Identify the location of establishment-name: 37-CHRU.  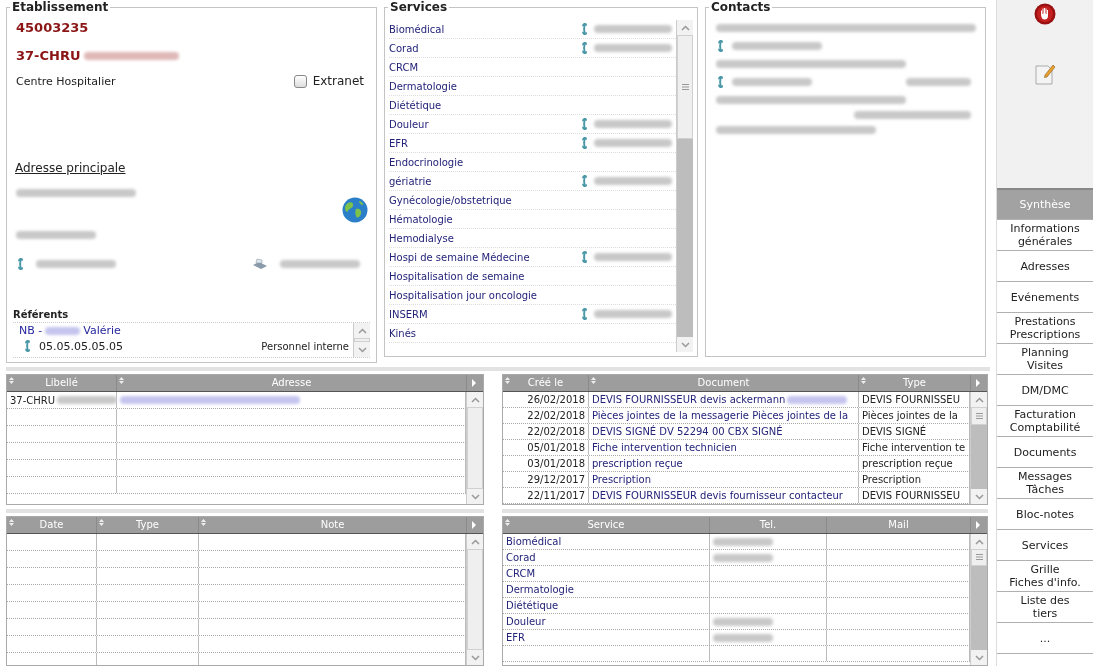
(48, 55).